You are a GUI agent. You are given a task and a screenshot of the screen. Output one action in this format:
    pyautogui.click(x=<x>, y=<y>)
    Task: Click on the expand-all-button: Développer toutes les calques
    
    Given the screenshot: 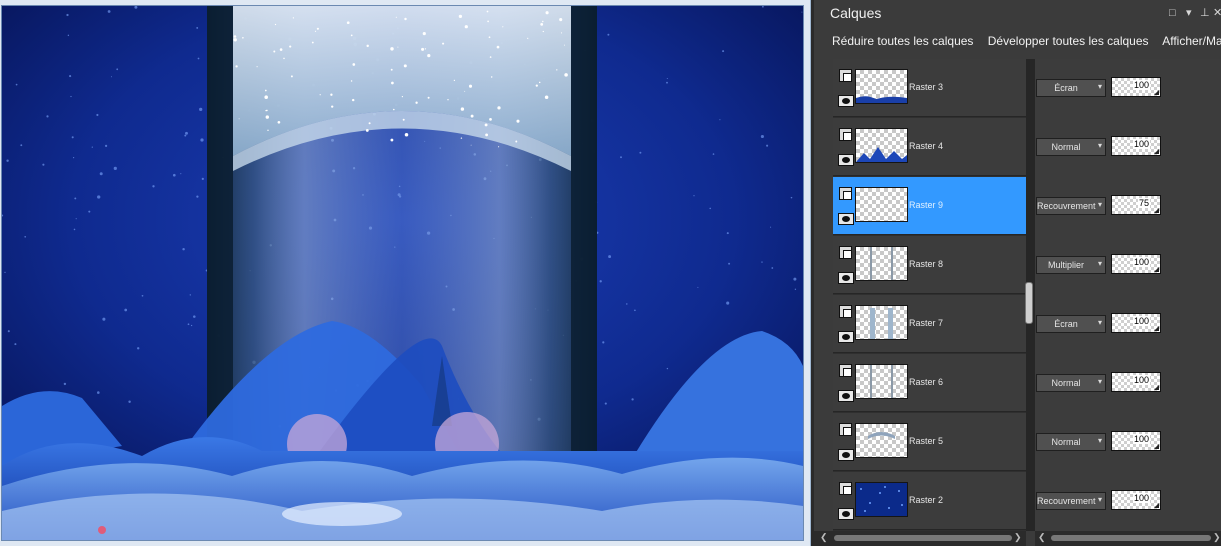 What is the action you would take?
    pyautogui.click(x=1068, y=41)
    